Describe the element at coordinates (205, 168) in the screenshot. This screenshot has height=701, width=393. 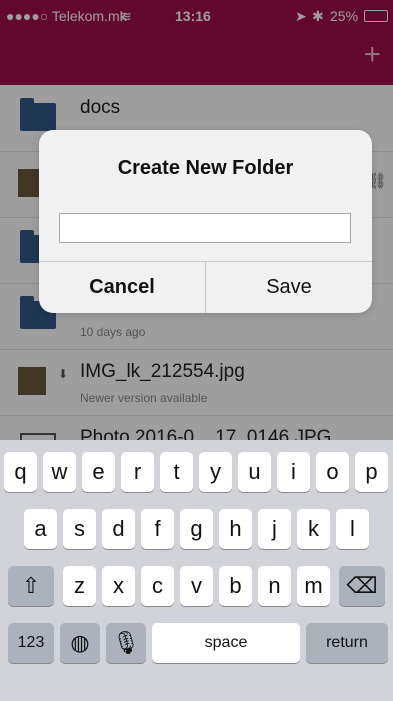
I see `dialog-title: Create New Folder` at that location.